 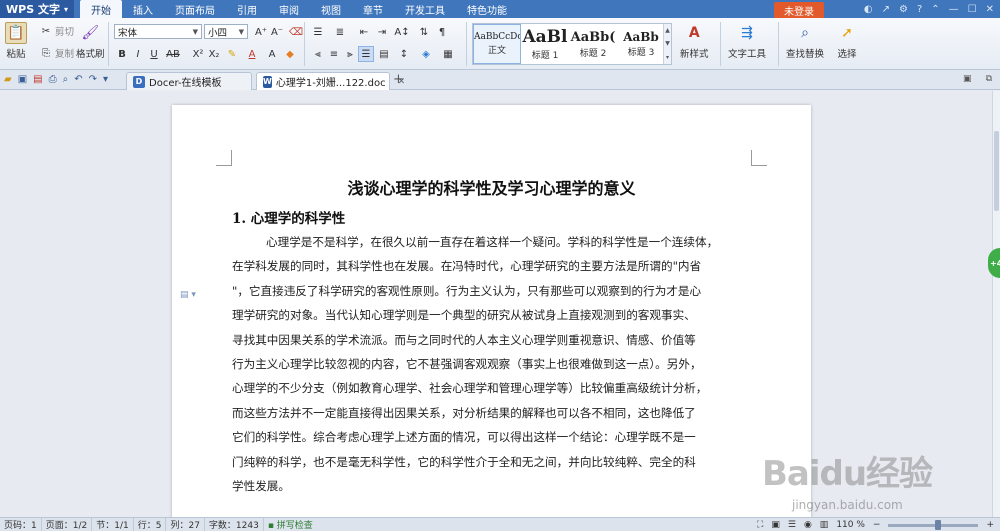 I want to click on close-icon: ✕, so click(x=990, y=9).